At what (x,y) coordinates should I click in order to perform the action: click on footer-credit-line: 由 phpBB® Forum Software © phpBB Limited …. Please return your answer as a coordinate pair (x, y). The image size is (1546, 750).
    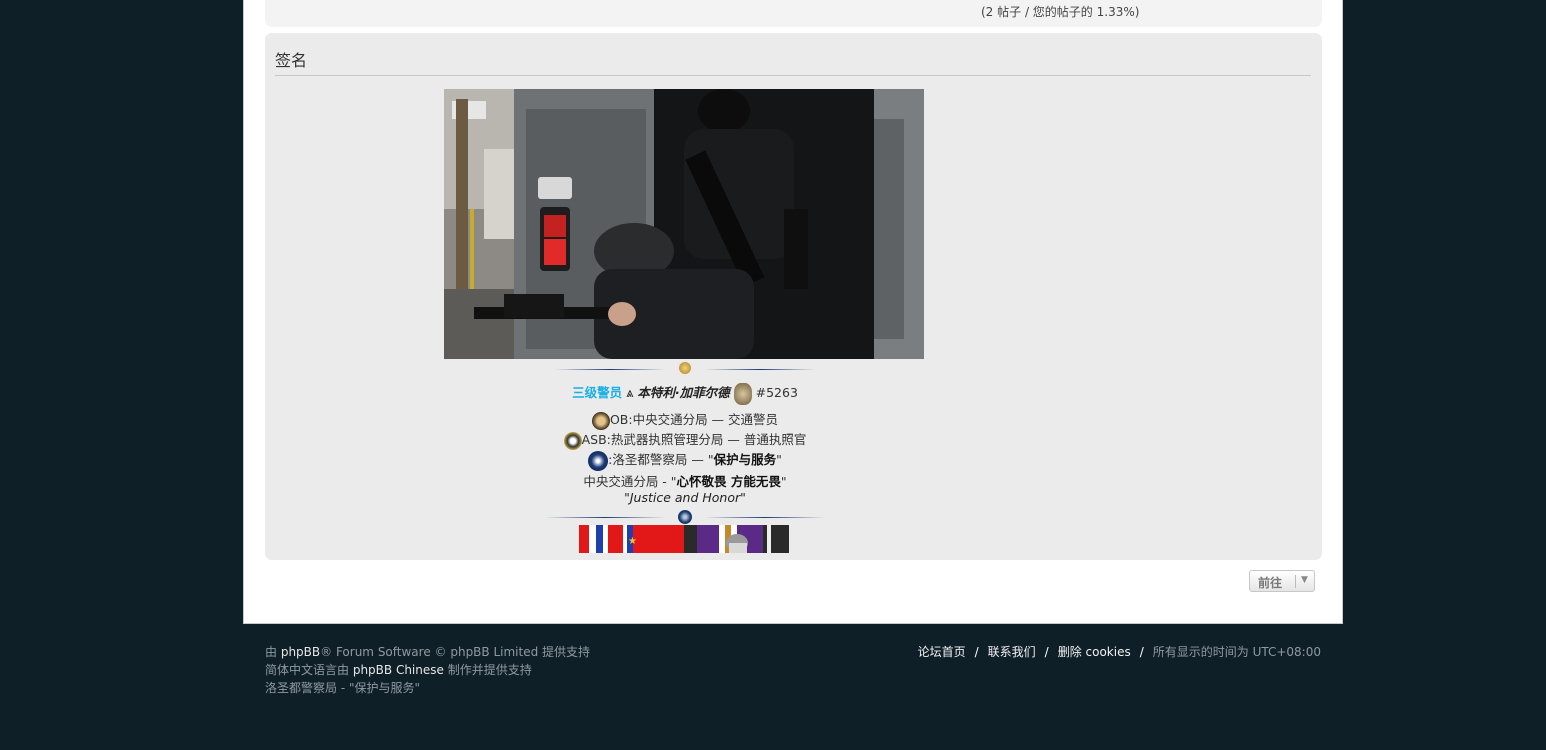
    Looking at the image, I should click on (428, 652).